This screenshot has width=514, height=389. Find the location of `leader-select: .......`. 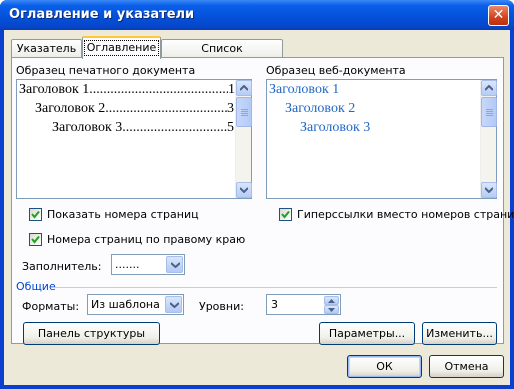

leader-select: ....... is located at coordinates (148, 264).